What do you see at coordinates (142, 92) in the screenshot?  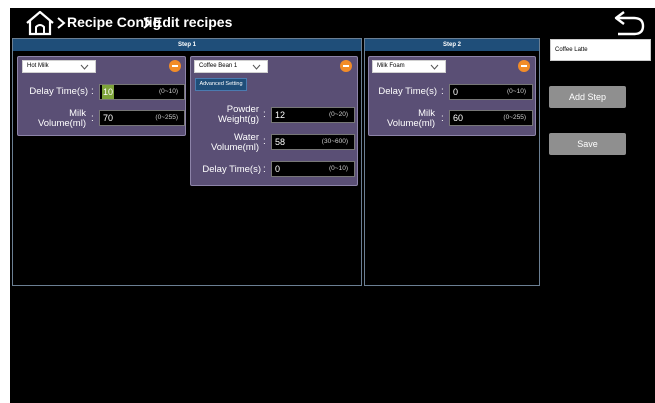 I see `delay-time-input: 10 (0~10)` at bounding box center [142, 92].